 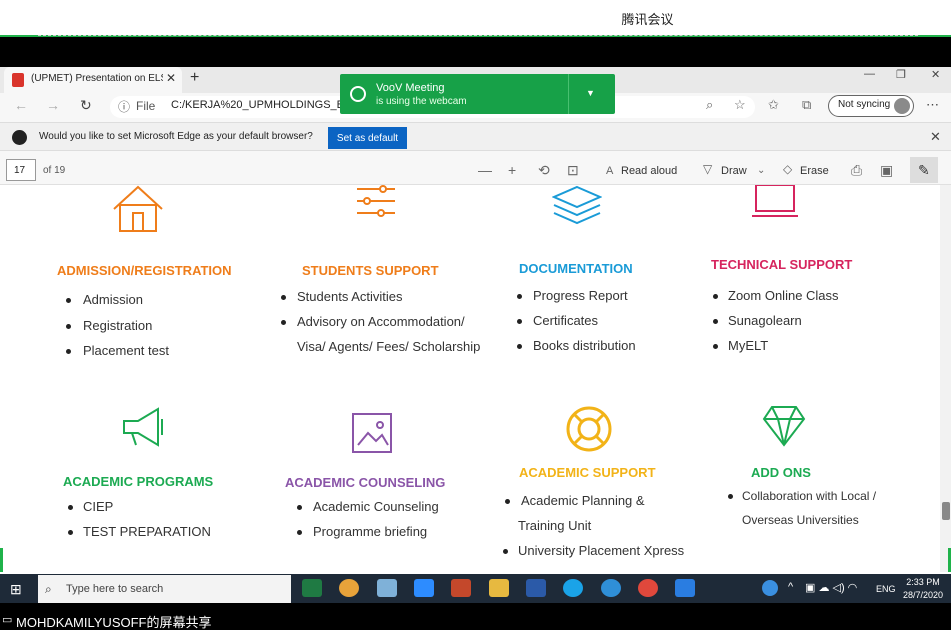 I want to click on info-icon: ⓘ, so click(x=124, y=106).